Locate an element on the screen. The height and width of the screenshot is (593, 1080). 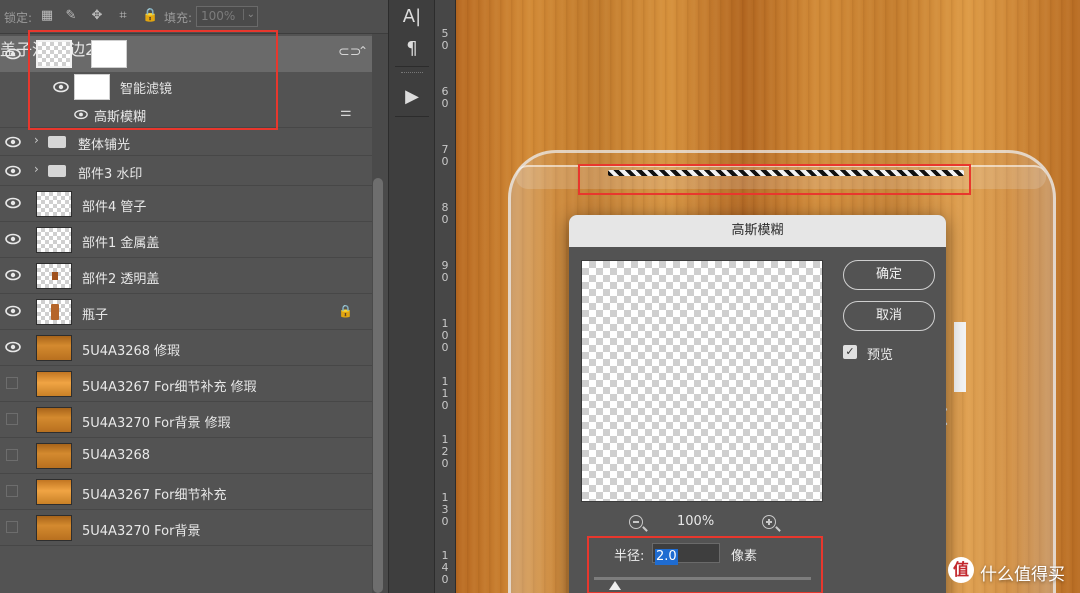
layer-row: 5U4A3267 For细节补充 修瑕 is located at coordinates (186, 384).